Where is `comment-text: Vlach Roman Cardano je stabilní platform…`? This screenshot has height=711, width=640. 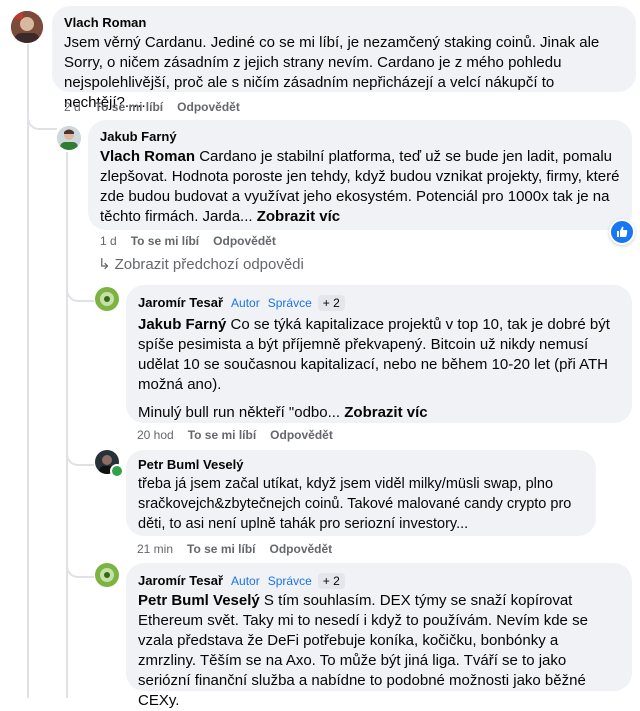 comment-text: Vlach Roman Cardano je stabilní platform… is located at coordinates (360, 187).